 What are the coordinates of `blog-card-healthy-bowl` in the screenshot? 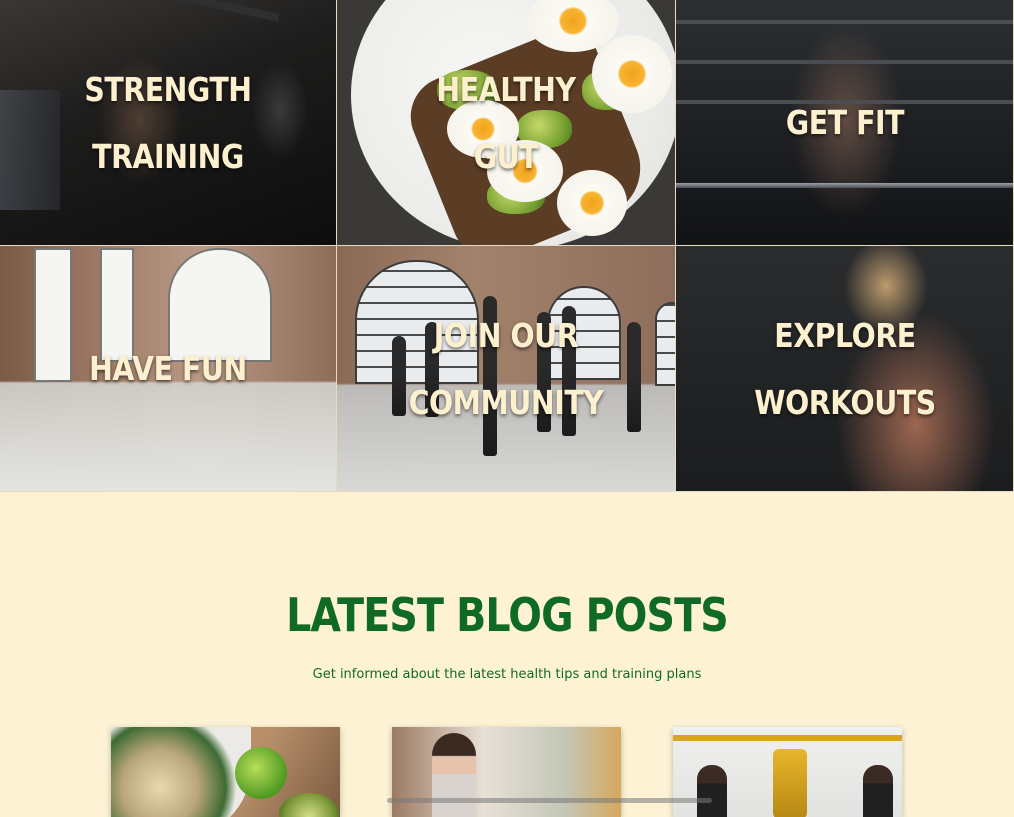 It's located at (225, 772).